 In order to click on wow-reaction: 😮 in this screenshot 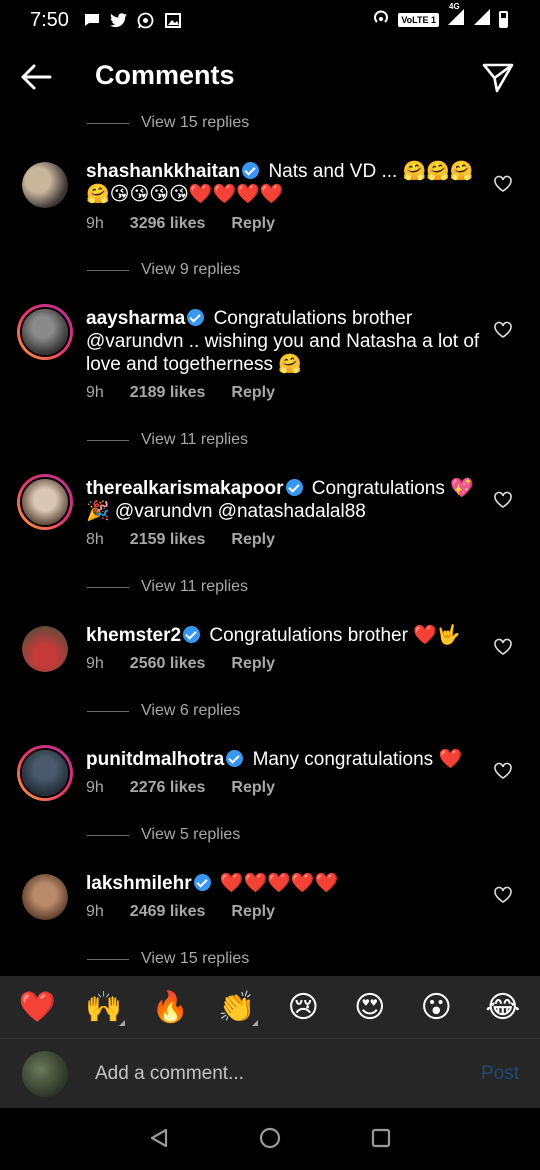, I will do `click(436, 1007)`.